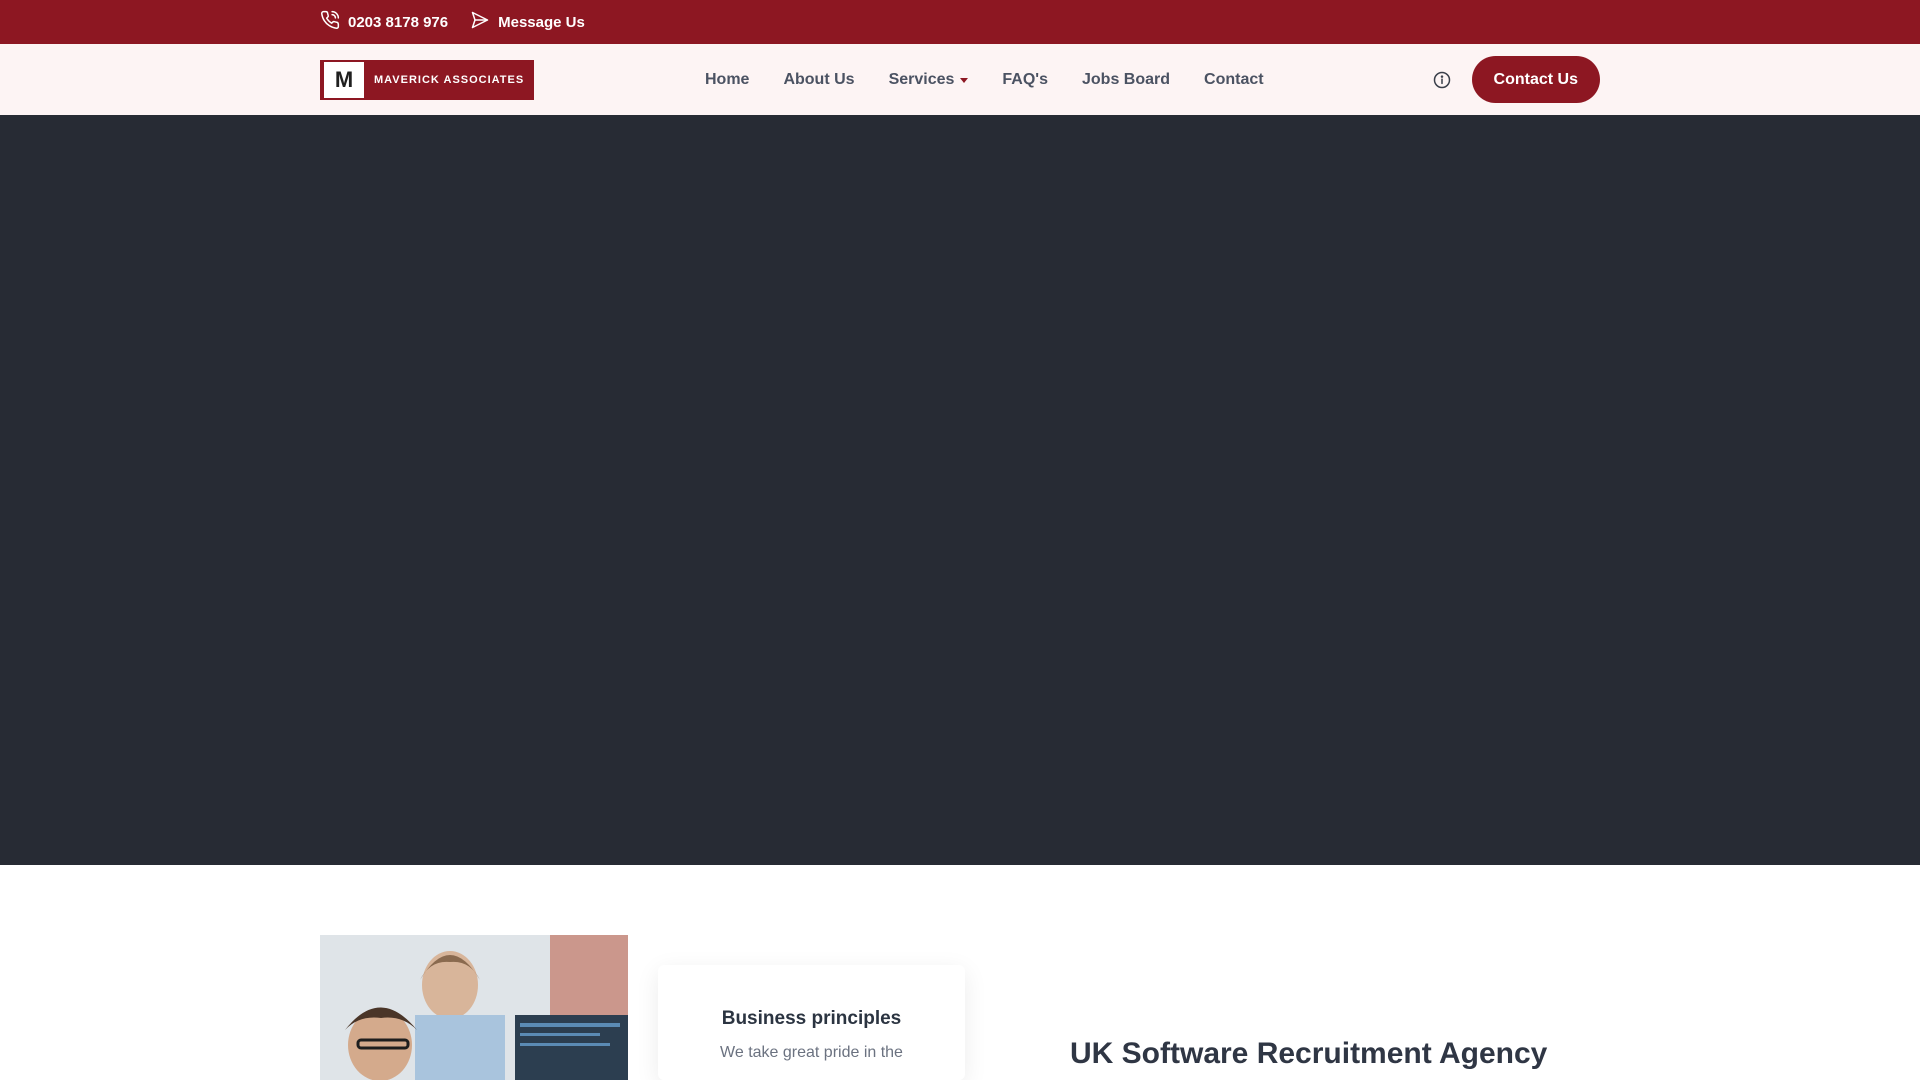 The height and width of the screenshot is (1080, 1920). Describe the element at coordinates (1126, 79) in the screenshot. I see `nav-jobs-board: Jobs Board` at that location.